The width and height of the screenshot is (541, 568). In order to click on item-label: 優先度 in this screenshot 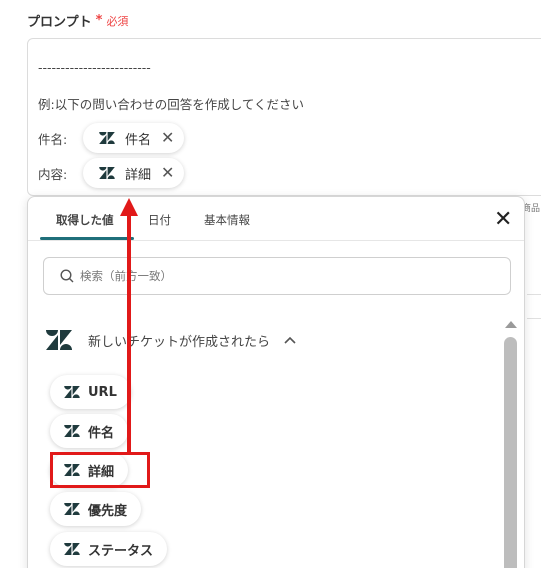, I will do `click(108, 511)`.